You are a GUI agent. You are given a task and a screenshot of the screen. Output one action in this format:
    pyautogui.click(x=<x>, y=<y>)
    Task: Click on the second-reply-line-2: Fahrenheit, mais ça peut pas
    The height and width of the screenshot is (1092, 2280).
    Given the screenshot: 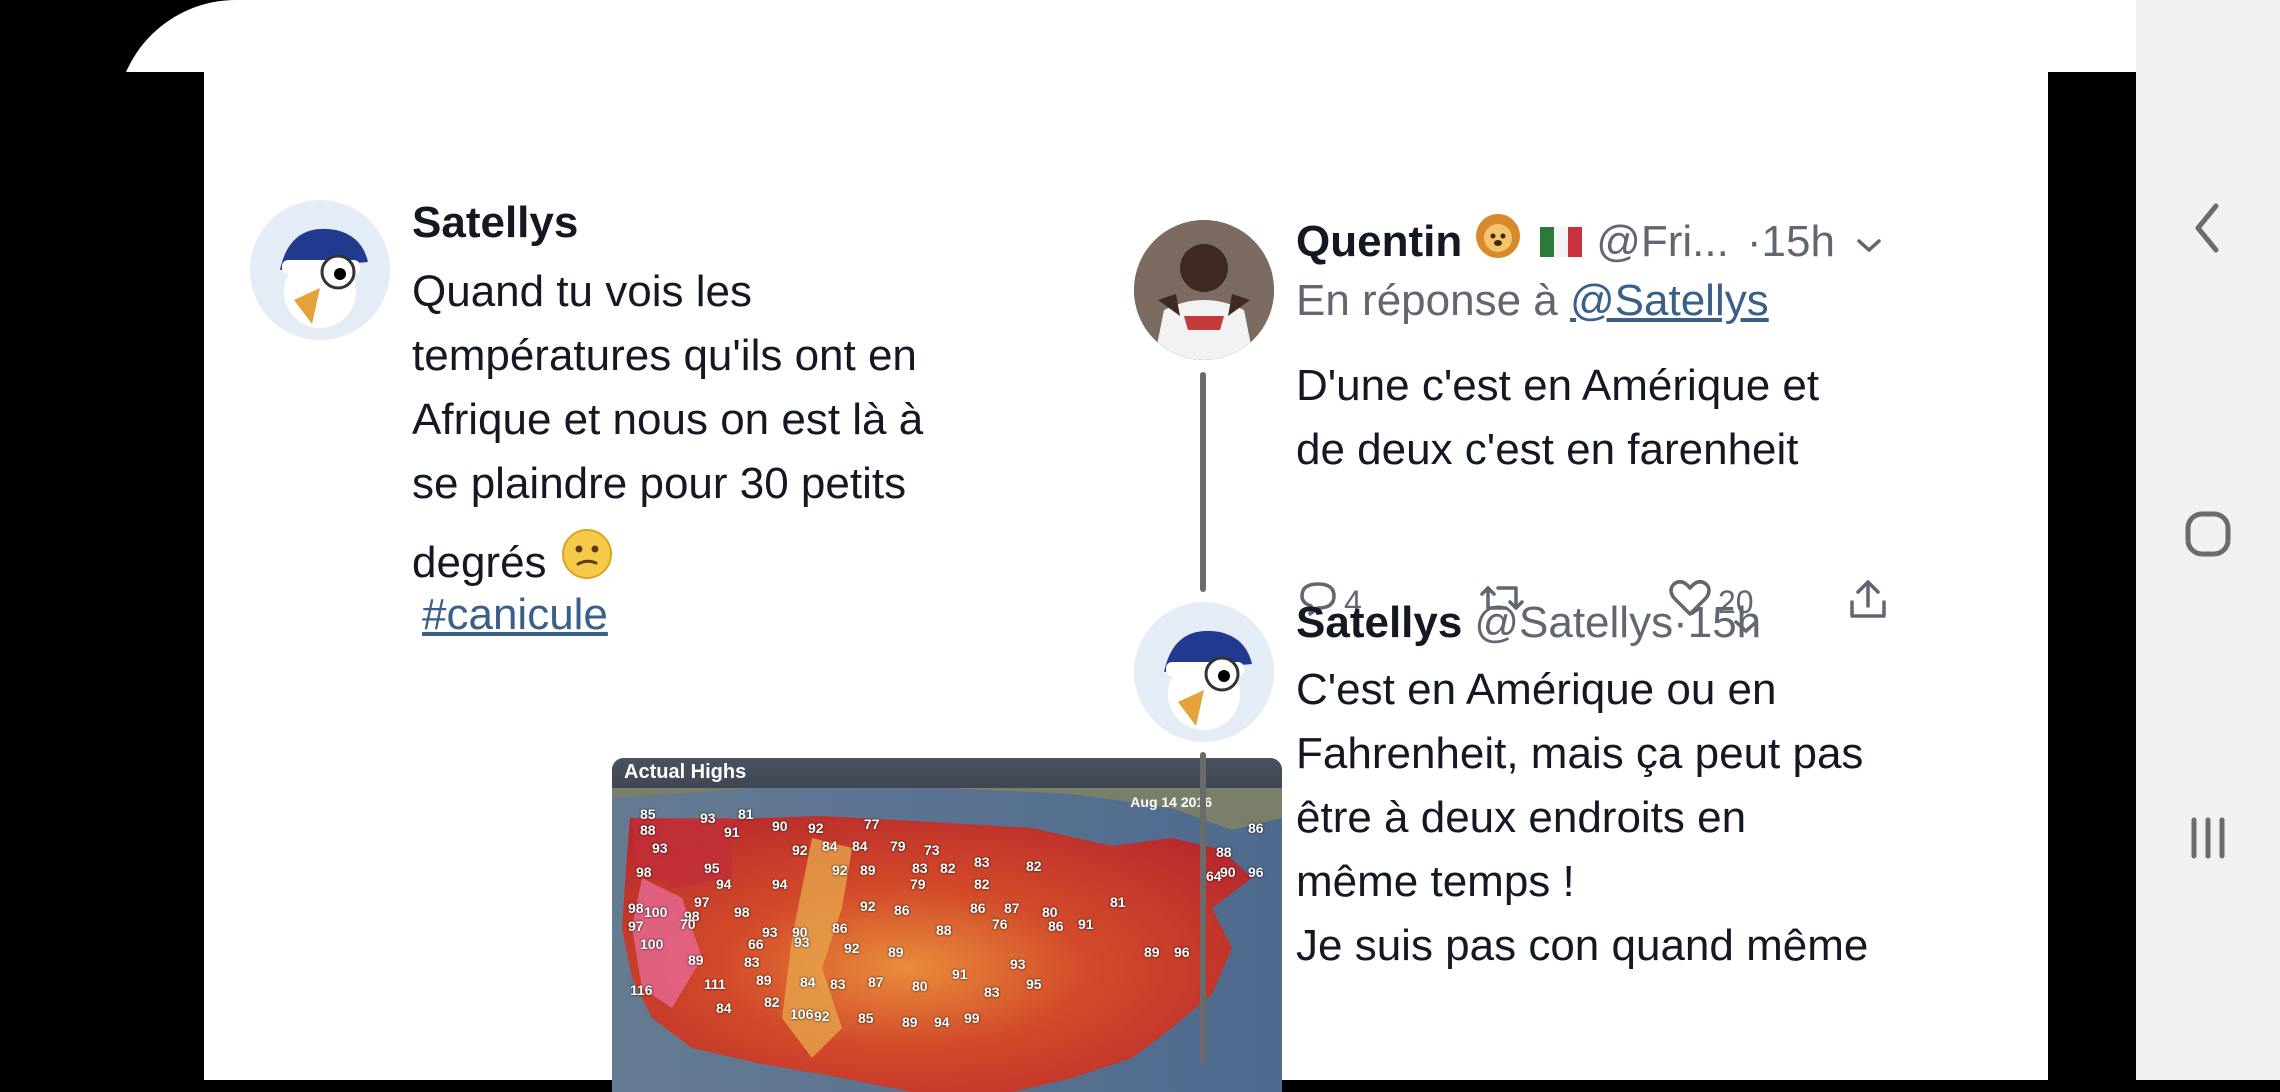 What is the action you would take?
    pyautogui.click(x=1580, y=753)
    